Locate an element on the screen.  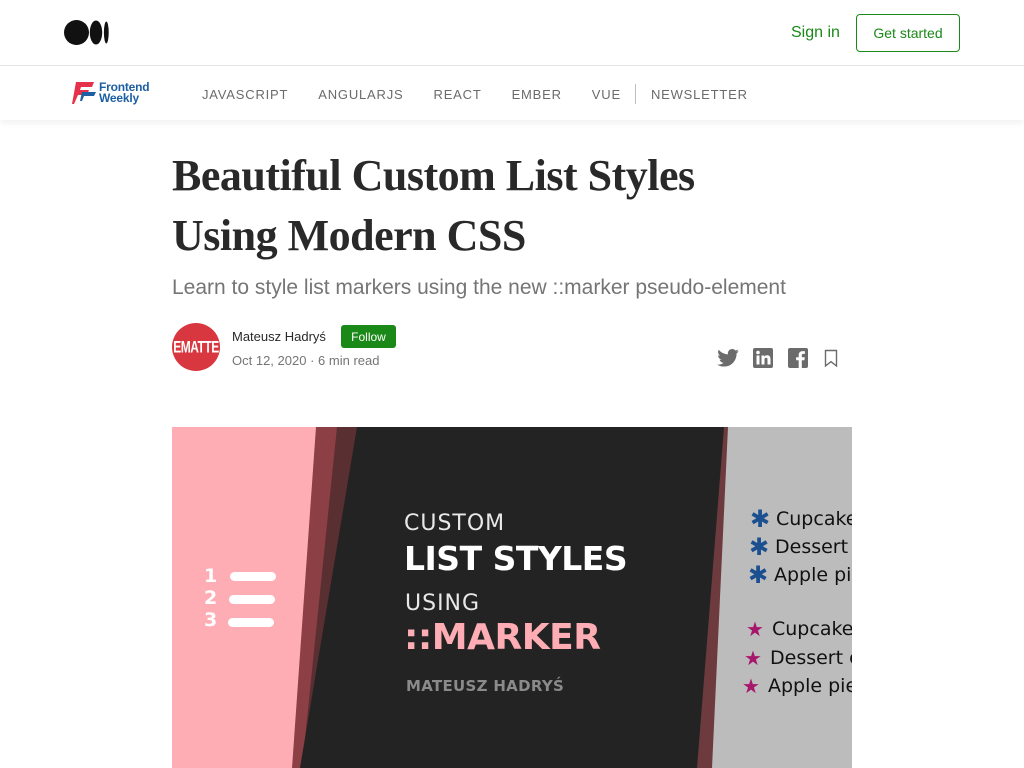
article-title-line1: Beautiful Custom List Styles is located at coordinates (433, 175).